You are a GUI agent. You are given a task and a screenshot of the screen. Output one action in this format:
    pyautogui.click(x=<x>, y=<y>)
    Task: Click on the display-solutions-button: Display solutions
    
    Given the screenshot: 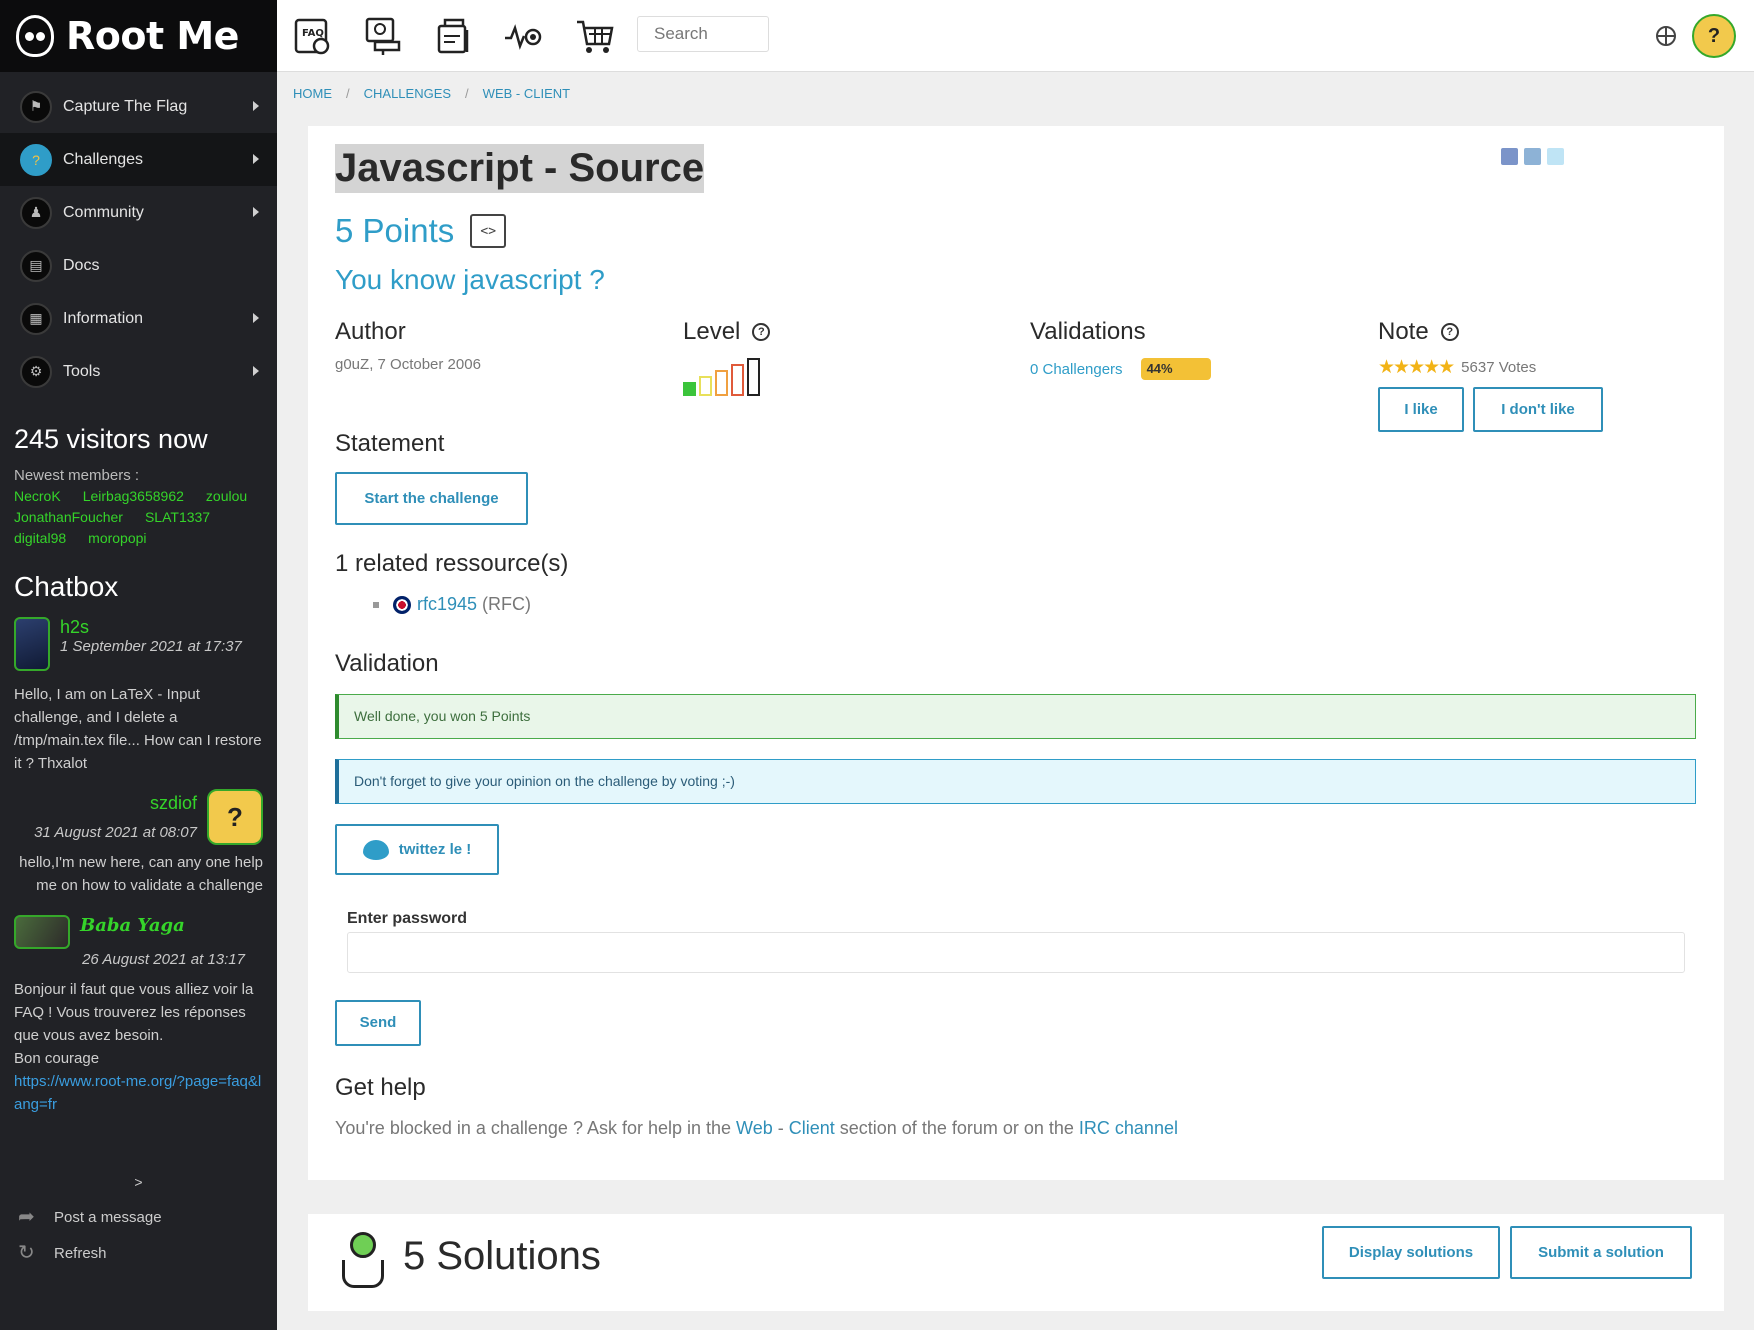 What is the action you would take?
    pyautogui.click(x=1411, y=1252)
    